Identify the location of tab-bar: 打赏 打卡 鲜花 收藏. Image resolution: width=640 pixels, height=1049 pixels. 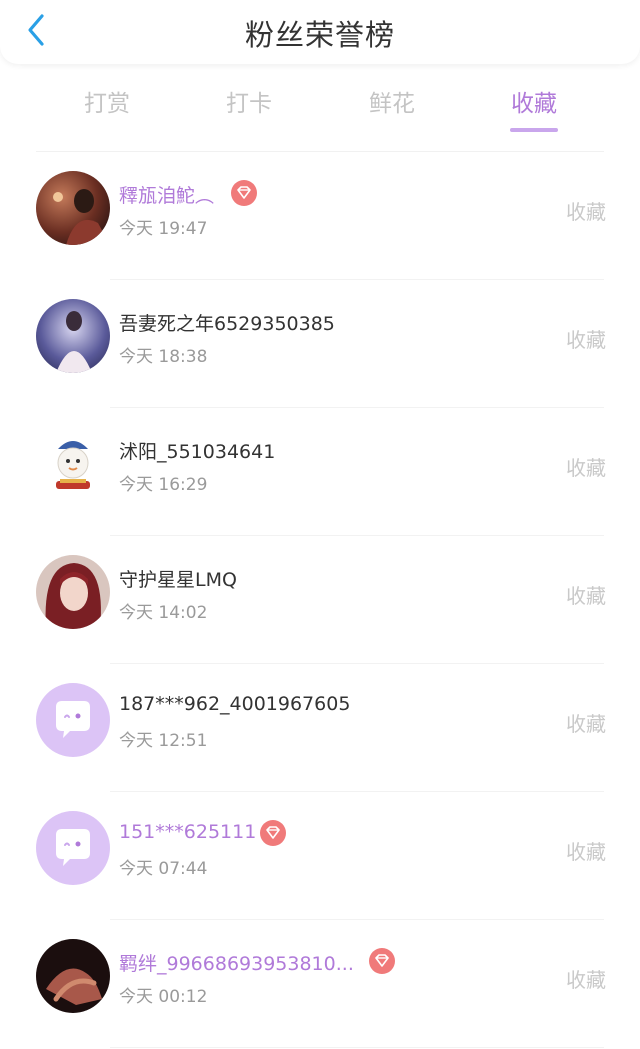
(320, 106).